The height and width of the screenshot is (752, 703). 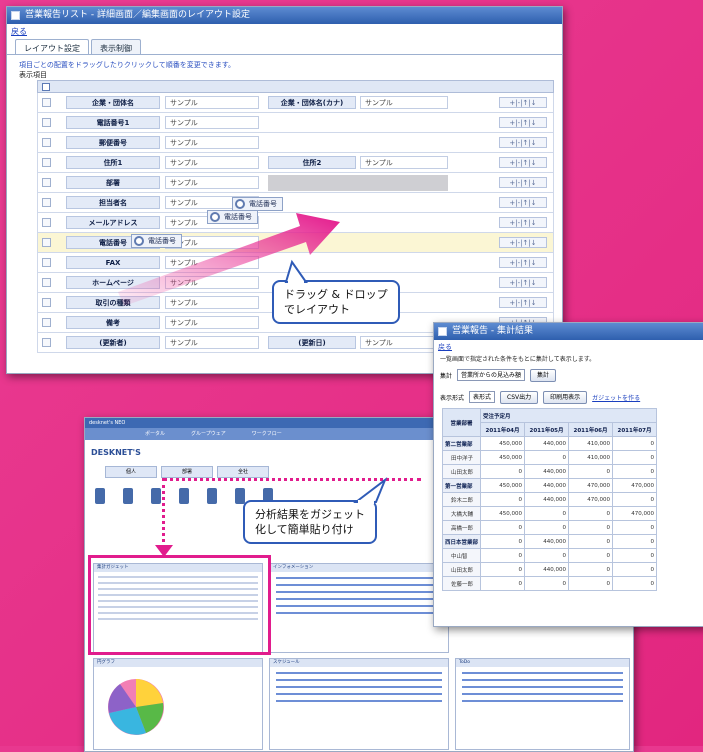 I want to click on field-label: 住所2, so click(x=312, y=162).